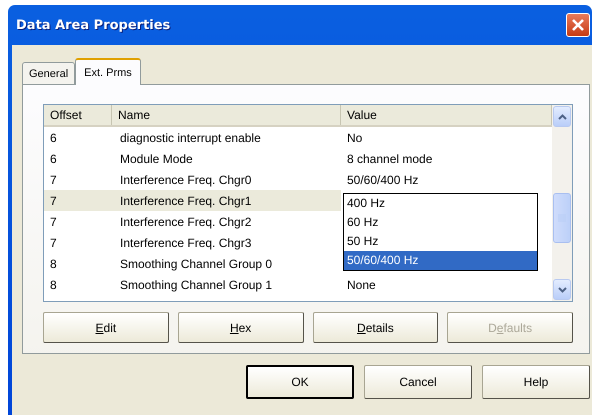  What do you see at coordinates (185, 179) in the screenshot?
I see `name-cell-text: Interference Freq. Chgr0` at bounding box center [185, 179].